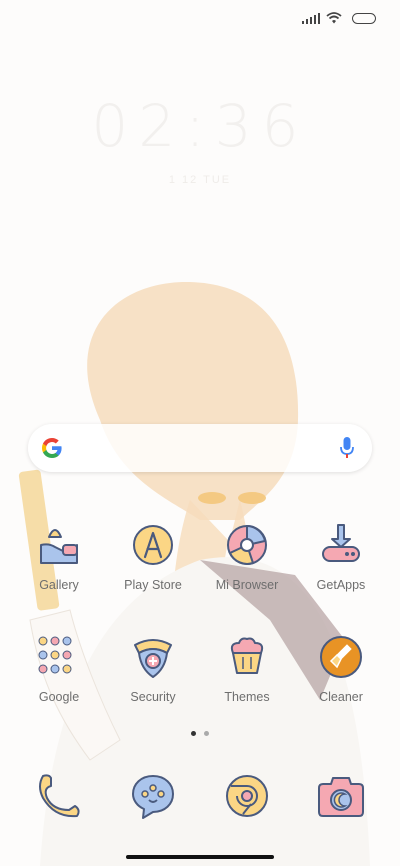  What do you see at coordinates (200, 448) in the screenshot?
I see `google-search-bar` at bounding box center [200, 448].